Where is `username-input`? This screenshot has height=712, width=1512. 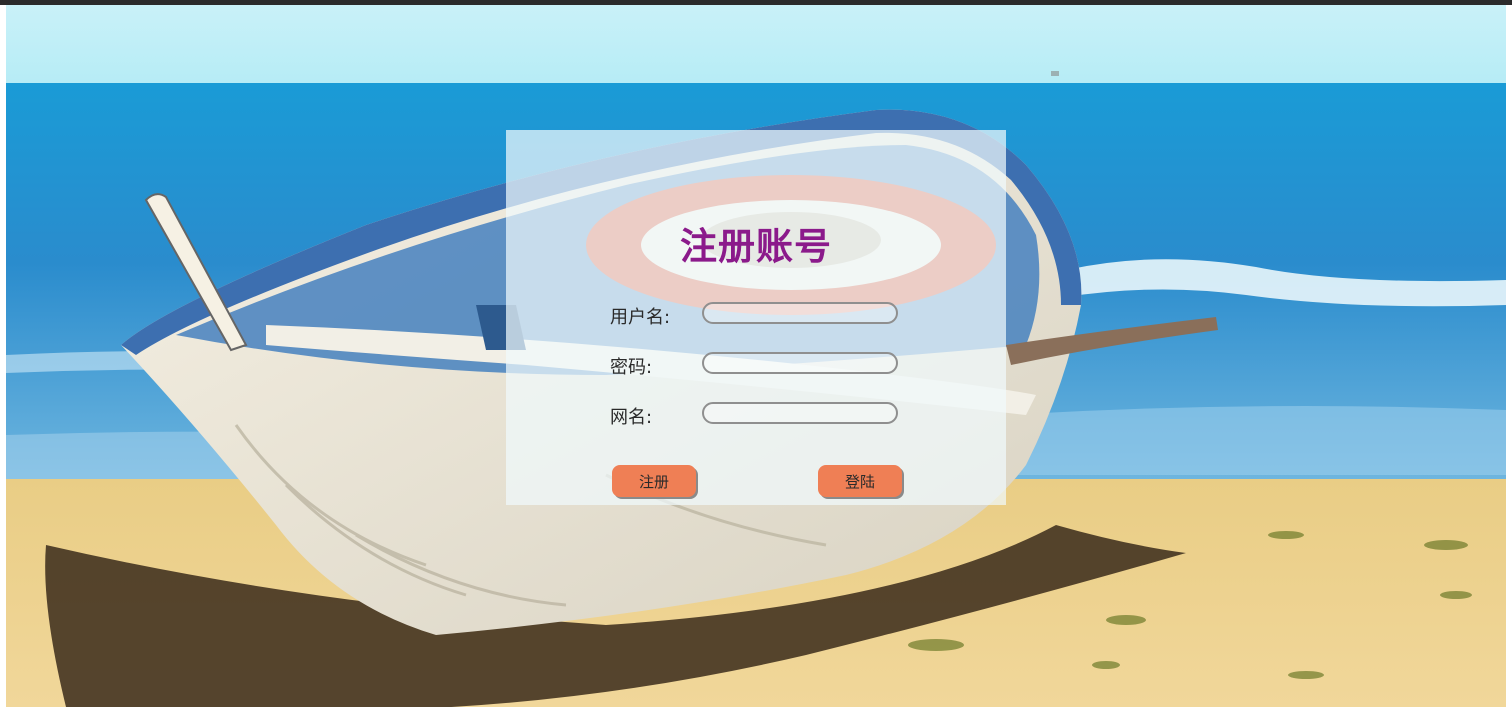 username-input is located at coordinates (800, 313).